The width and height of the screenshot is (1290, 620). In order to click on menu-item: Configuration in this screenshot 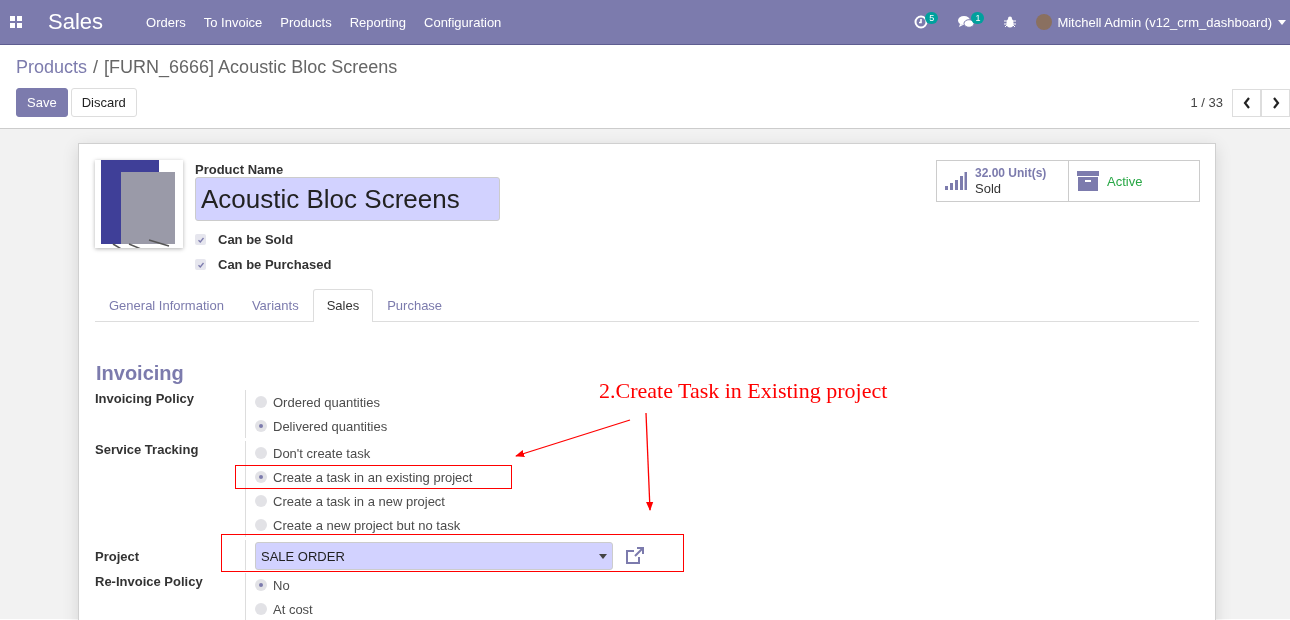, I will do `click(463, 22)`.